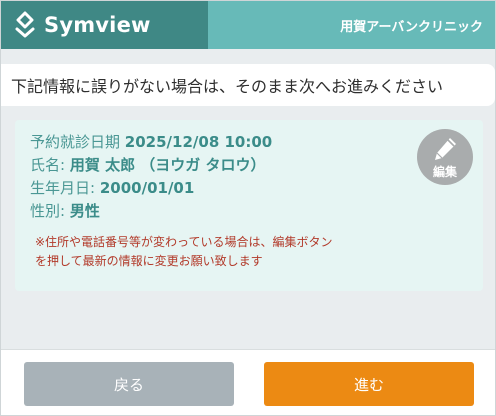 The width and height of the screenshot is (496, 416). I want to click on edit-label: 編集, so click(444, 172).